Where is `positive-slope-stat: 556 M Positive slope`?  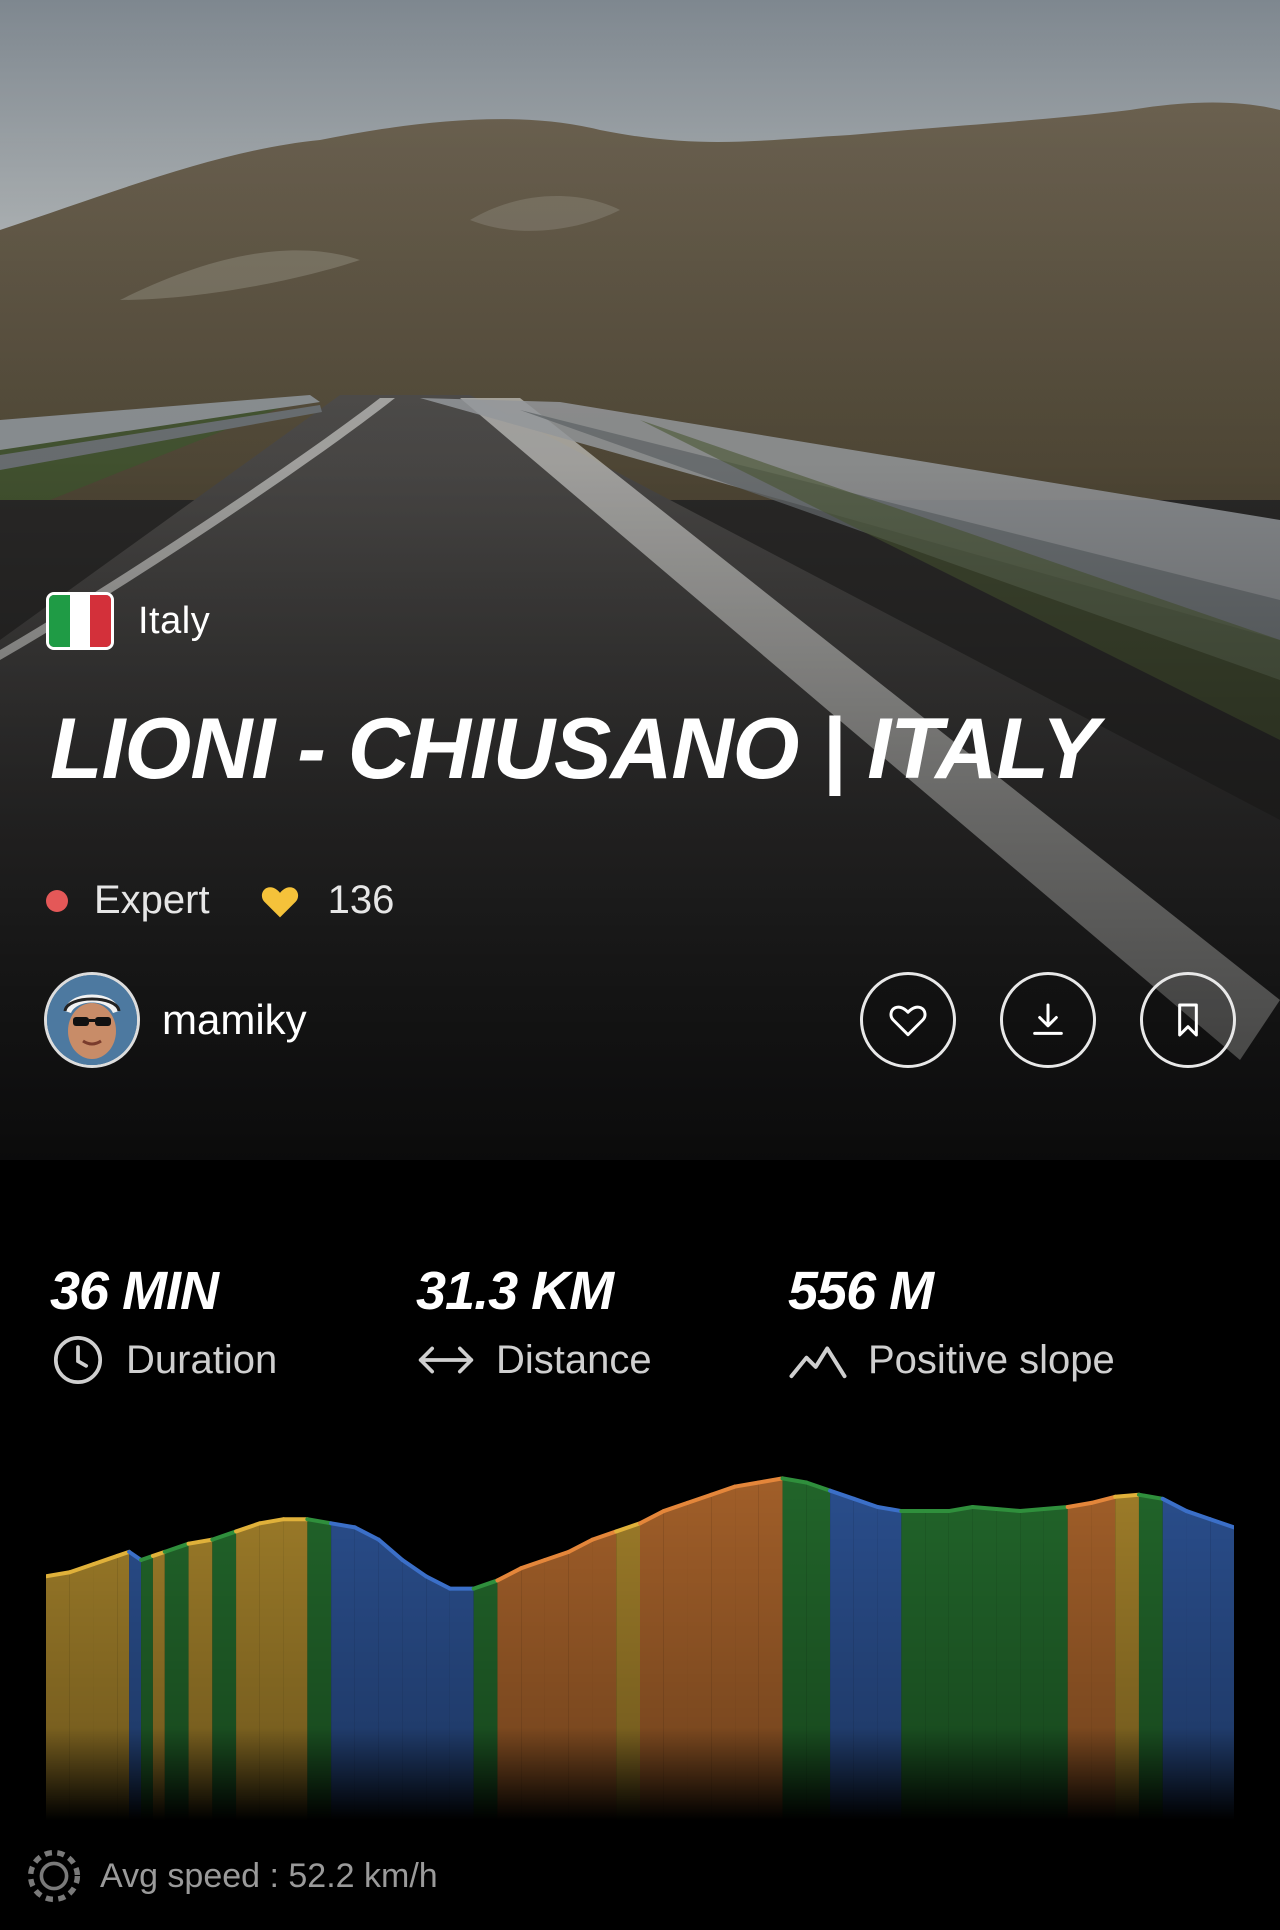 positive-slope-stat: 556 M Positive slope is located at coordinates (951, 1324).